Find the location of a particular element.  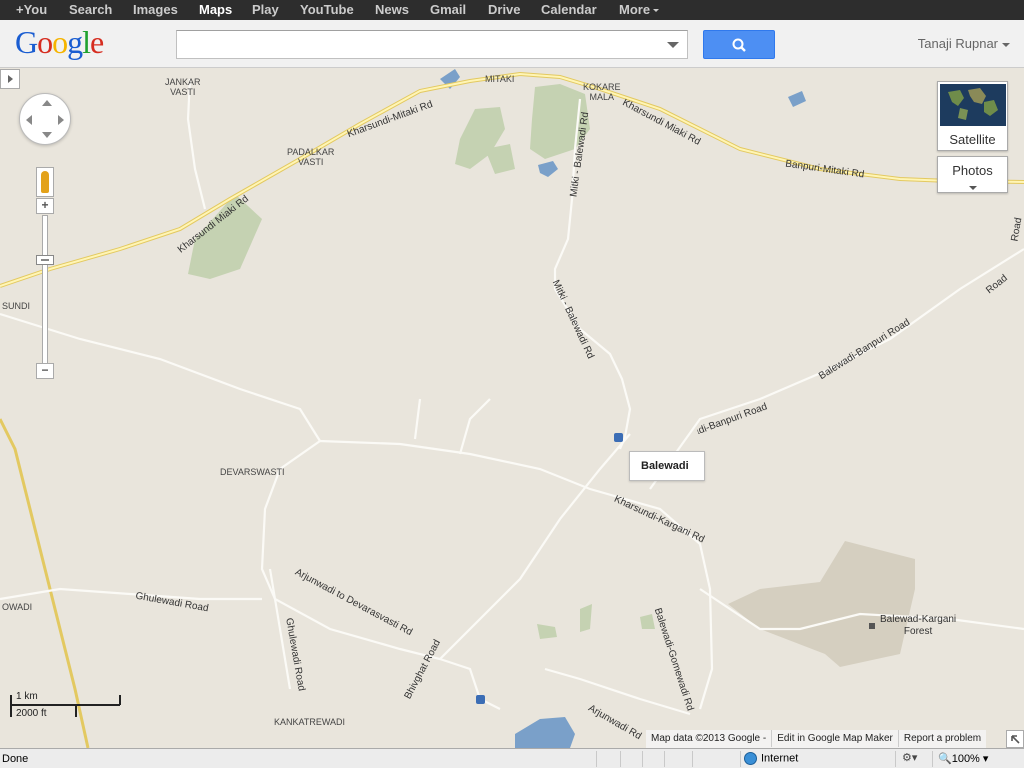

chevron-down-icon: ▾ is located at coordinates (984, 759).